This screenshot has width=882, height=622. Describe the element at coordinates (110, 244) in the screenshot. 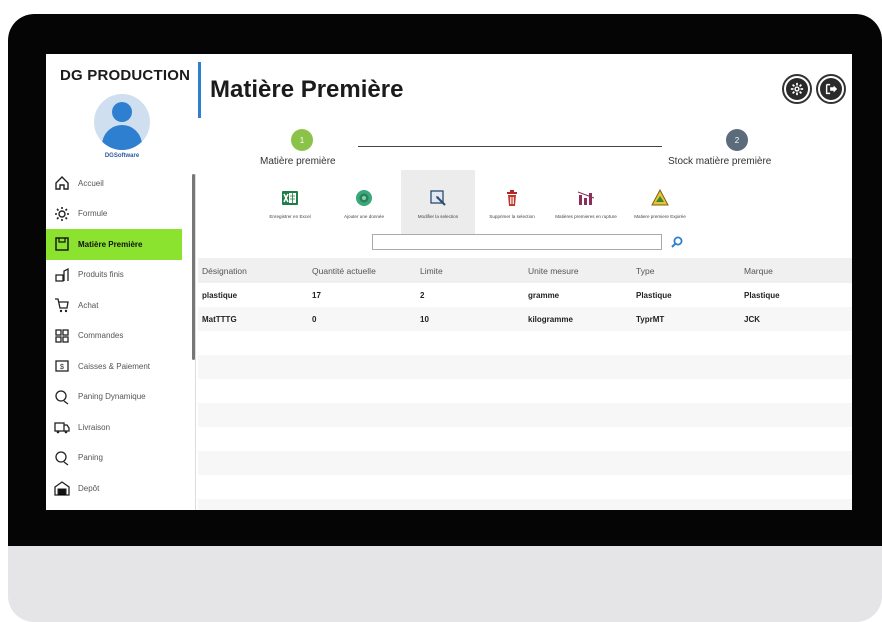

I see `sidebar-item-label: Matière Première` at that location.